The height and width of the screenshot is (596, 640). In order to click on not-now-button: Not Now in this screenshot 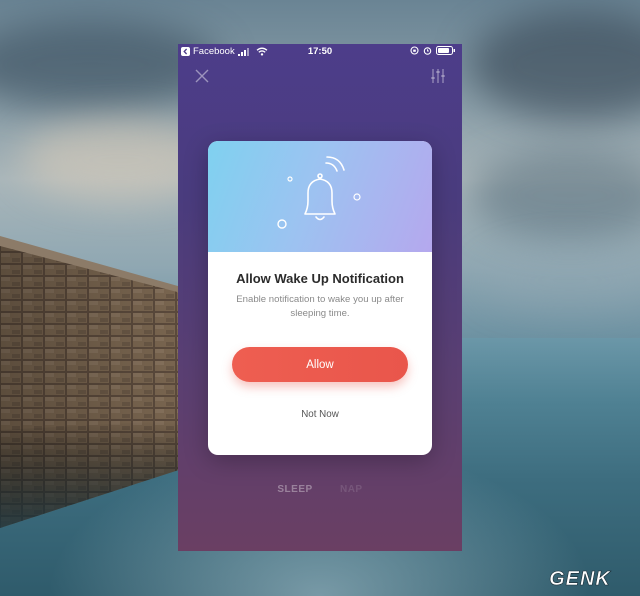, I will do `click(320, 415)`.